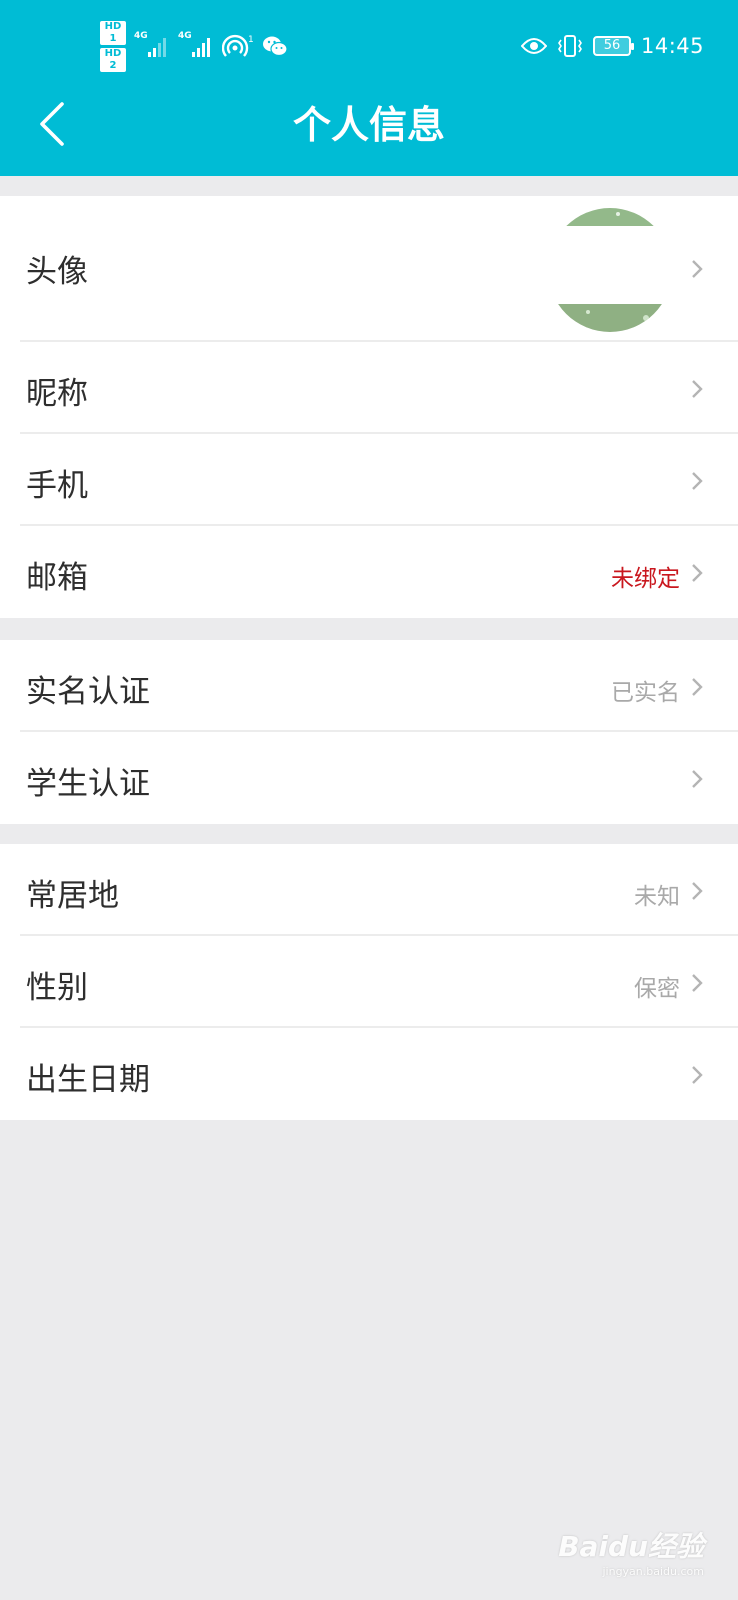 This screenshot has width=738, height=1600. I want to click on status-bar: HD 1 HD 2 4G 4G 1 56 14:45, so click(369, 44).